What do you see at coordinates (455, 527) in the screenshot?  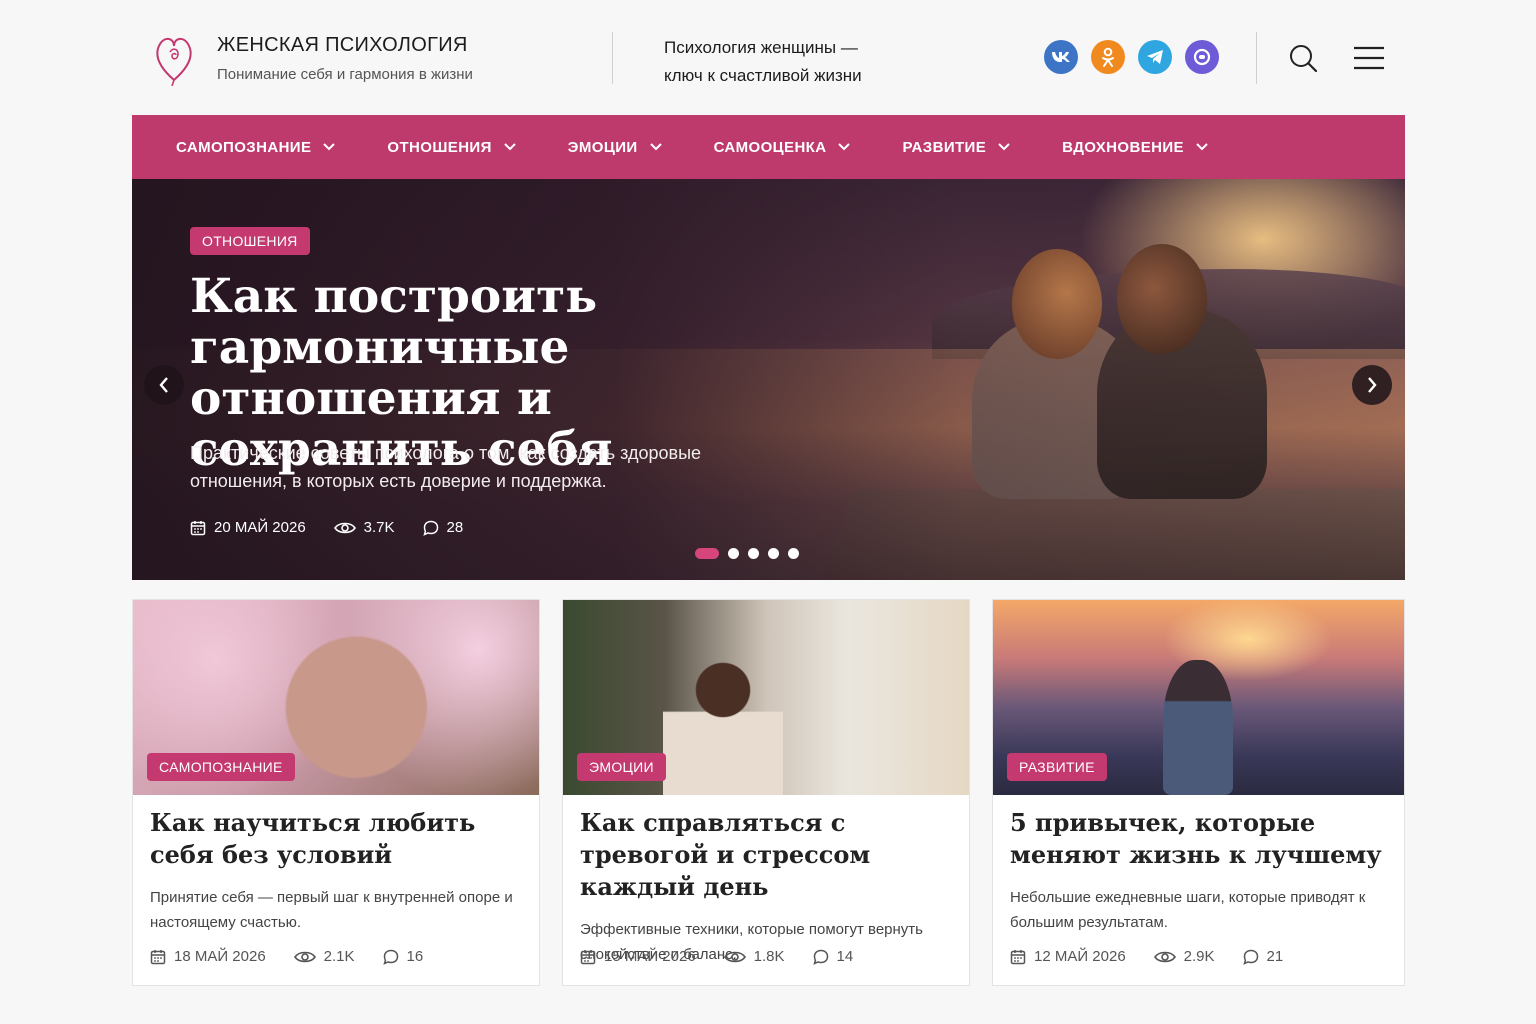 I see `hero-comments-count: 28` at bounding box center [455, 527].